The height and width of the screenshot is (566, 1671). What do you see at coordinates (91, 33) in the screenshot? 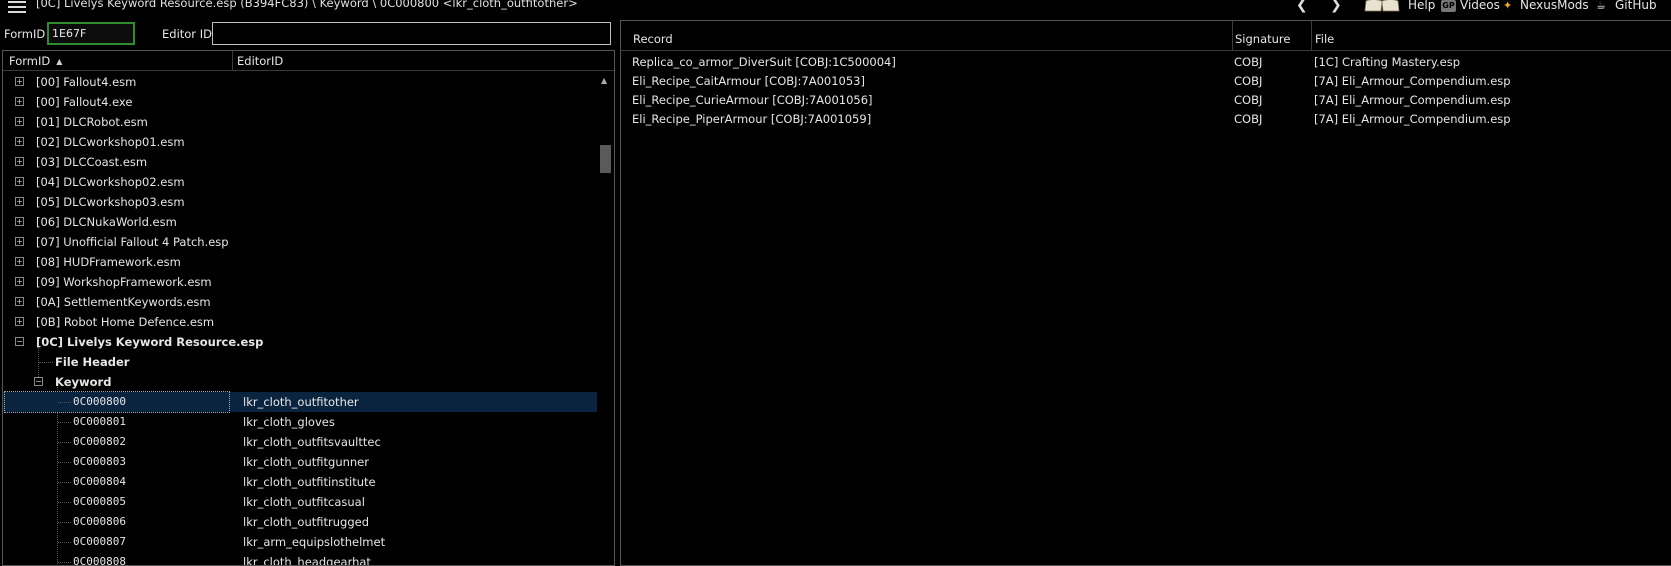
I see `formid-input` at bounding box center [91, 33].